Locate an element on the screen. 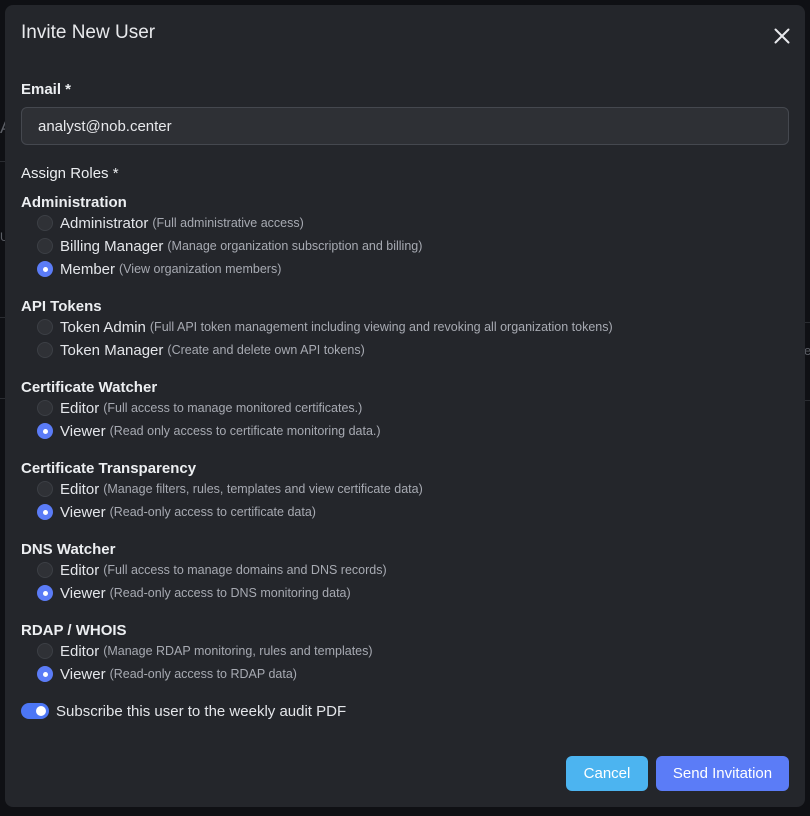  assign-roles-label: Assign Roles * is located at coordinates (70, 173).